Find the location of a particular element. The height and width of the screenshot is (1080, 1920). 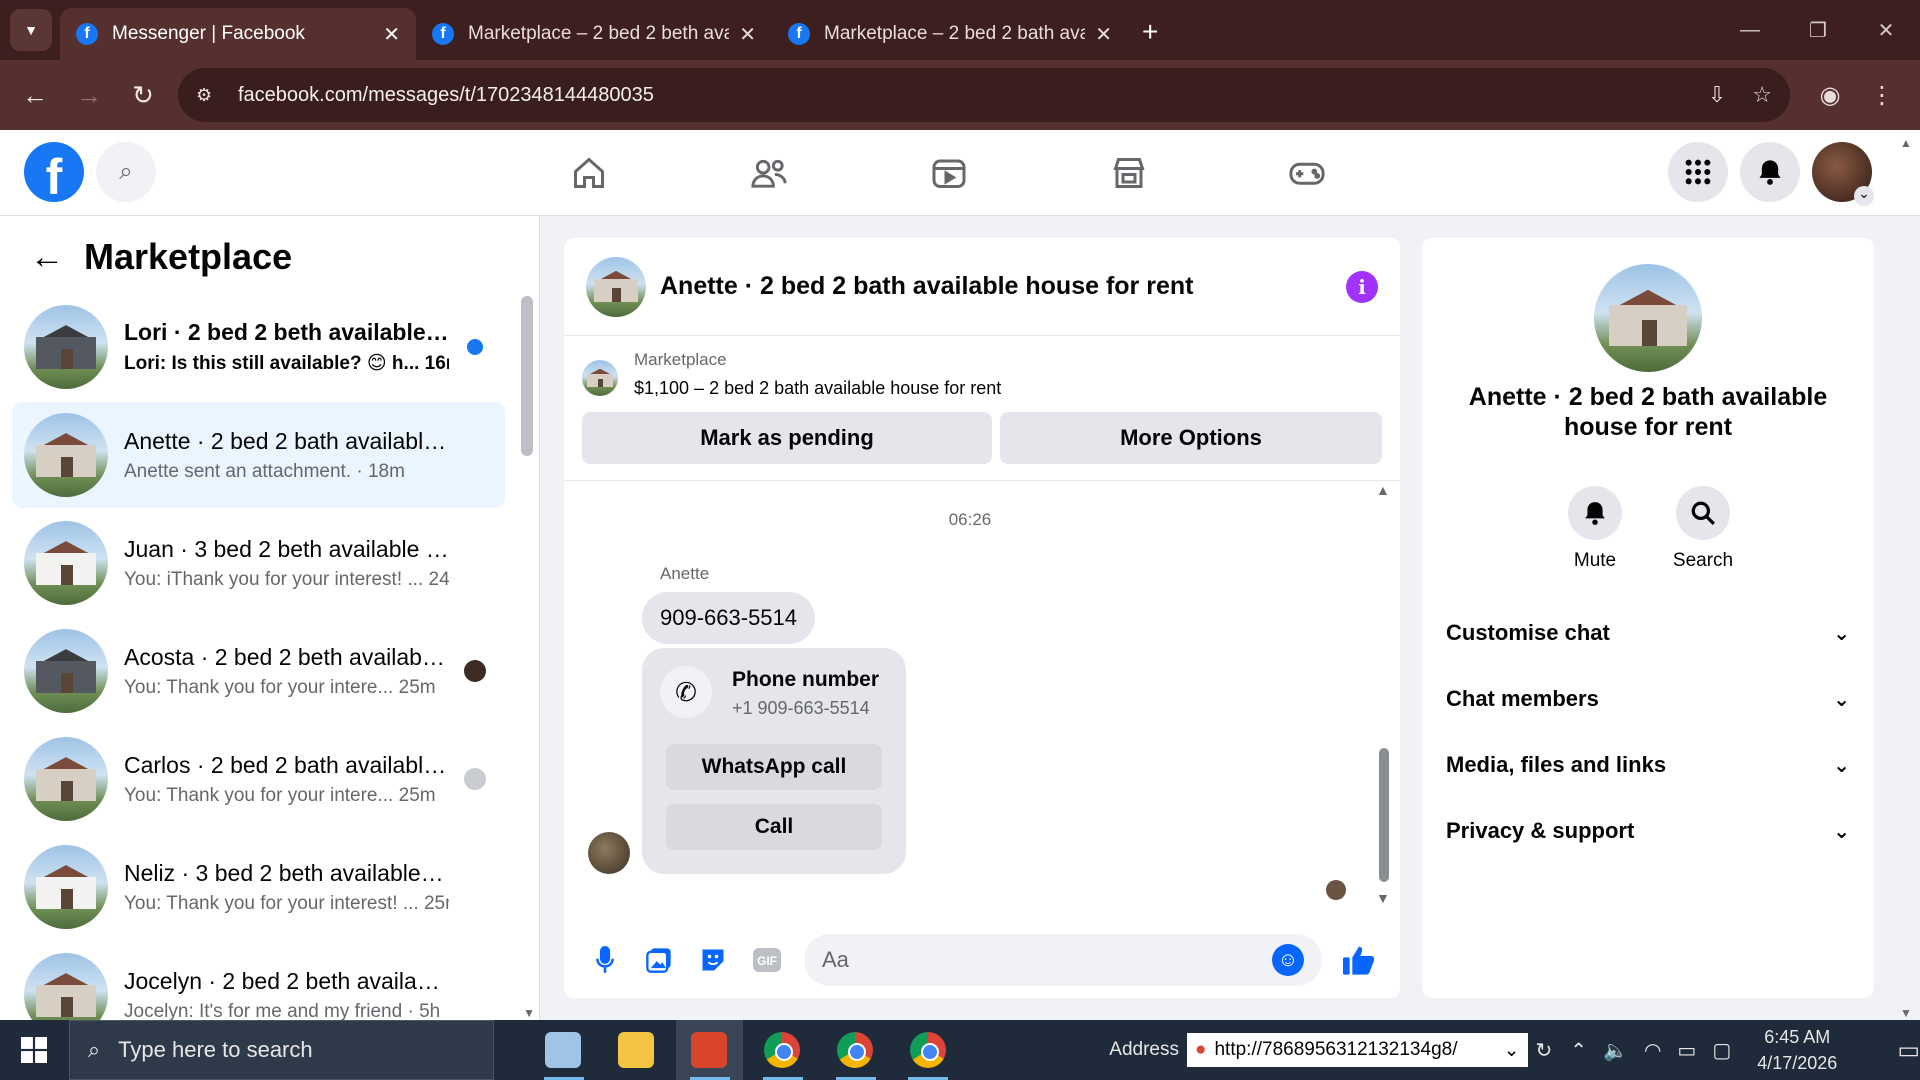

minimize-icon: — is located at coordinates (1750, 30).